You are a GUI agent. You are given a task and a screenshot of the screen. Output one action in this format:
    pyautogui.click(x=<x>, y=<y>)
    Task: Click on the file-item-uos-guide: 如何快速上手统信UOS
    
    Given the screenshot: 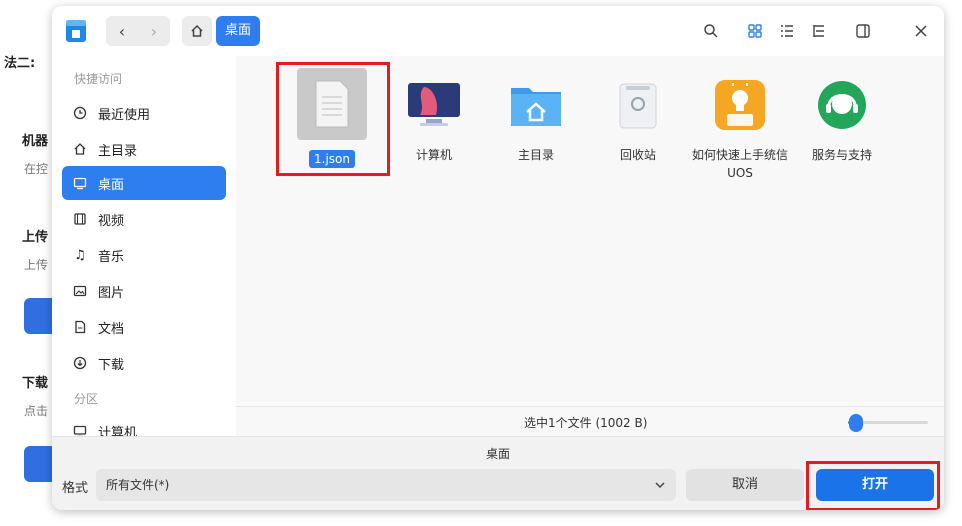 What is the action you would take?
    pyautogui.click(x=740, y=128)
    